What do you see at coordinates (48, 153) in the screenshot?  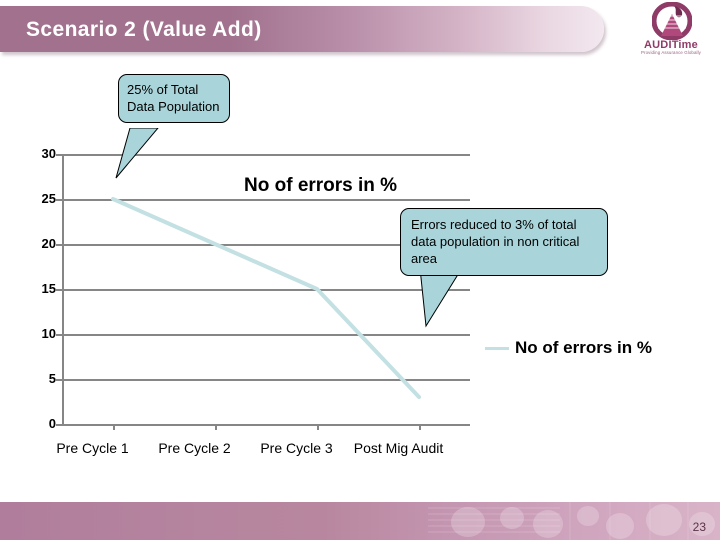 I see `y-tick-label: 30` at bounding box center [48, 153].